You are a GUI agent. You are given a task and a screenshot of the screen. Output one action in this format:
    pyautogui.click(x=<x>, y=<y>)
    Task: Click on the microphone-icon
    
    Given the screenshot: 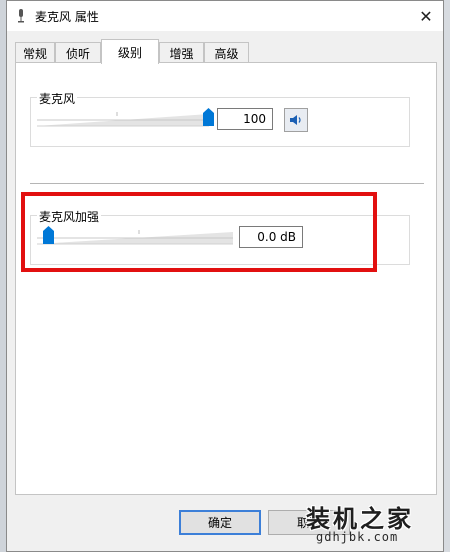 What is the action you would take?
    pyautogui.click(x=21, y=16)
    